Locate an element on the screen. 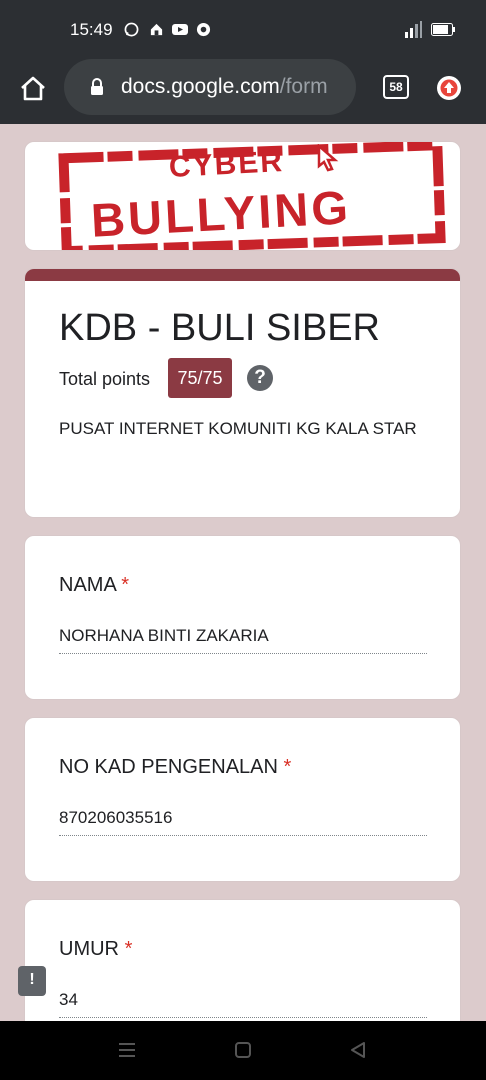 This screenshot has width=486, height=1080. question-title: UMUR is located at coordinates (89, 949).